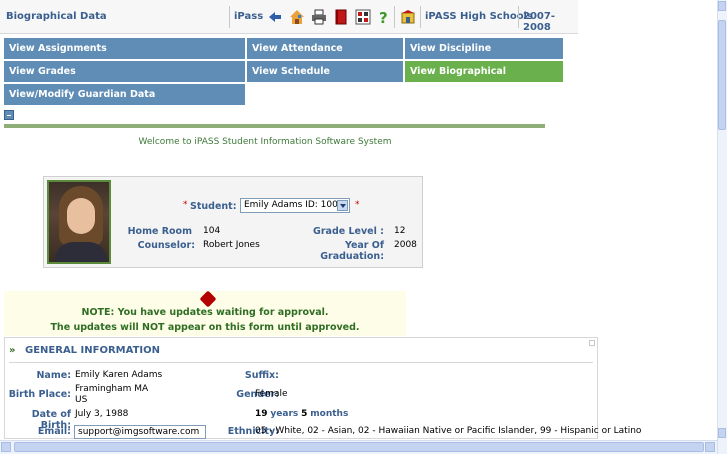  I want to click on name-label: Name:, so click(53, 375).